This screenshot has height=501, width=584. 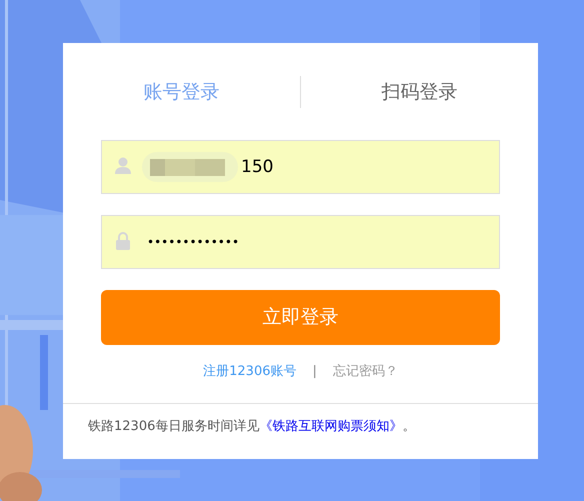 What do you see at coordinates (419, 92) in the screenshot?
I see `login-tab: 扫码登录` at bounding box center [419, 92].